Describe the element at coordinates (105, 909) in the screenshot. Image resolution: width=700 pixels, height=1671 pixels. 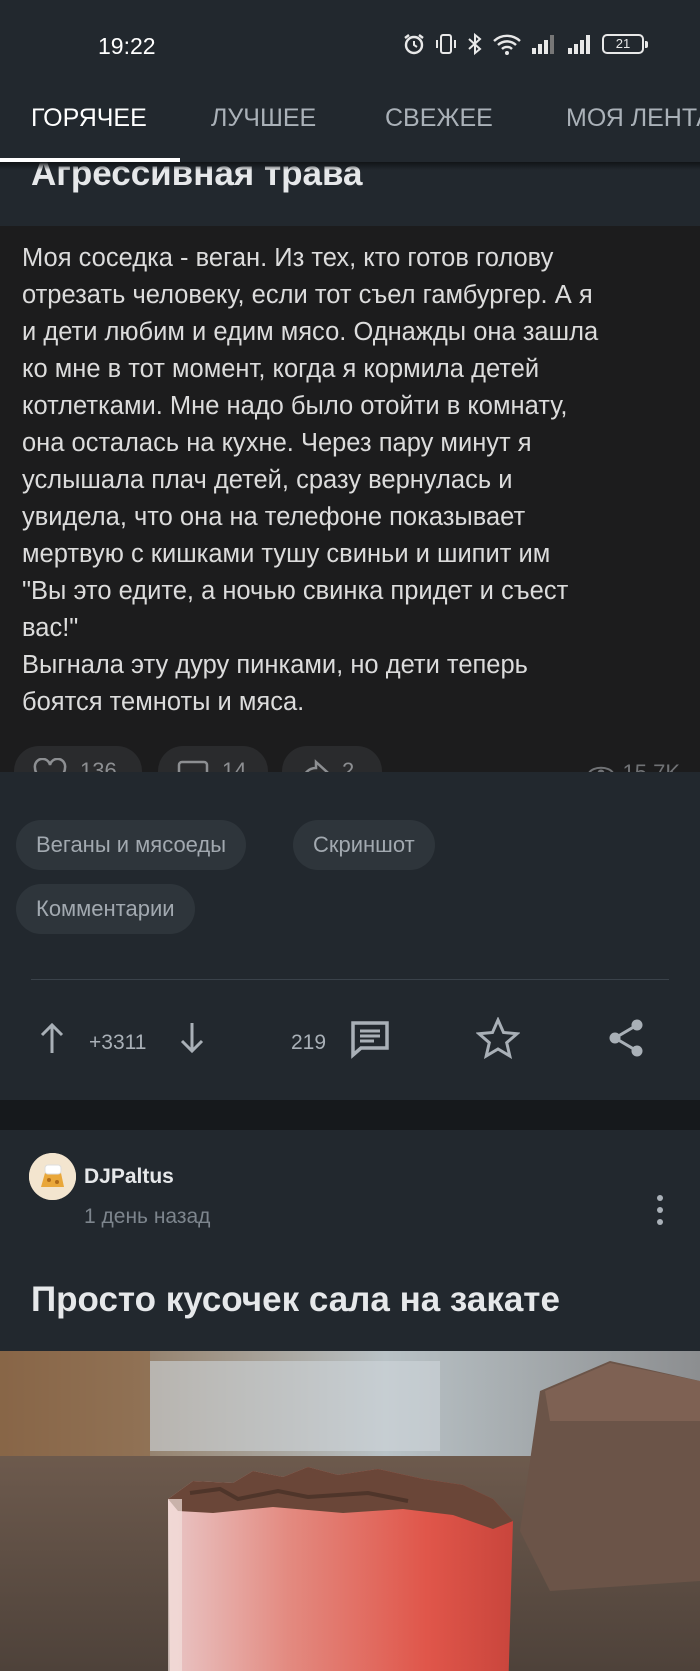
I see `tag-chip: Комментарии` at that location.